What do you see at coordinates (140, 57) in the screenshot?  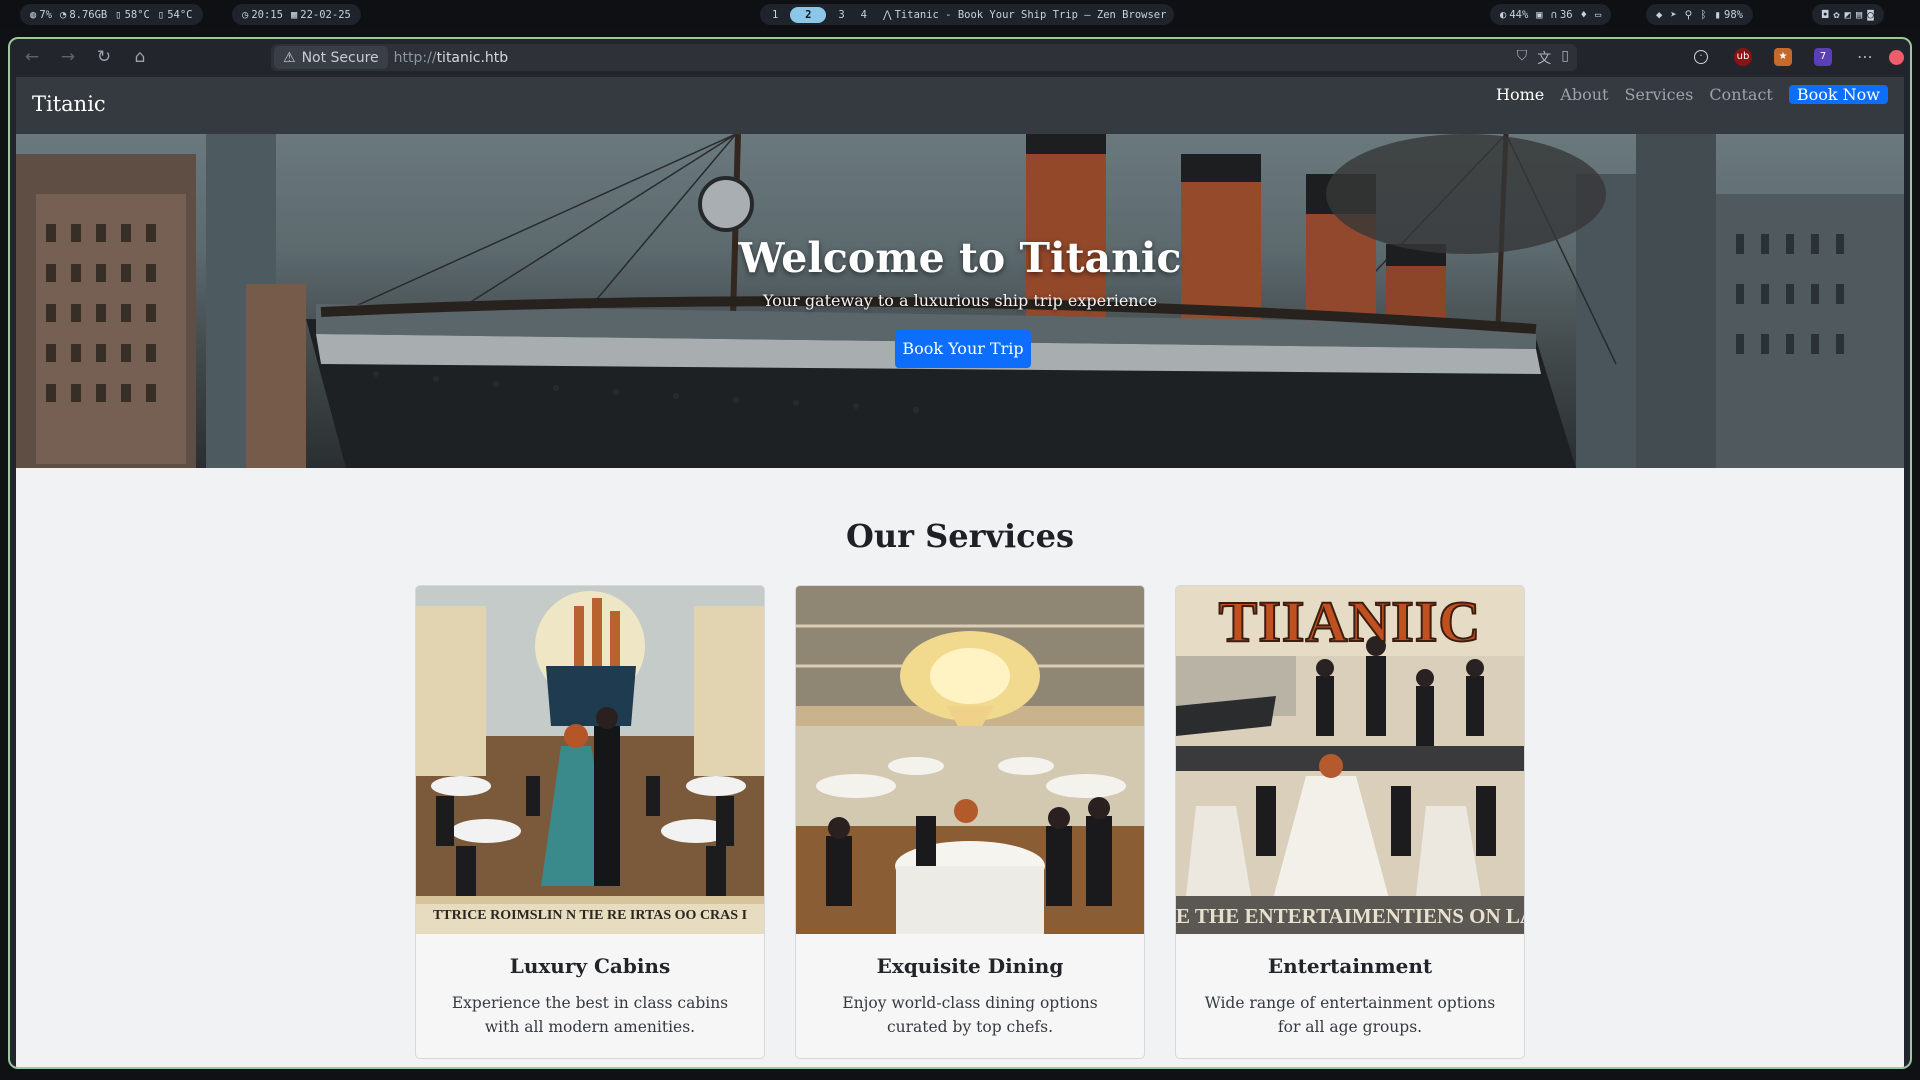 I see `home-icon: ⌂` at bounding box center [140, 57].